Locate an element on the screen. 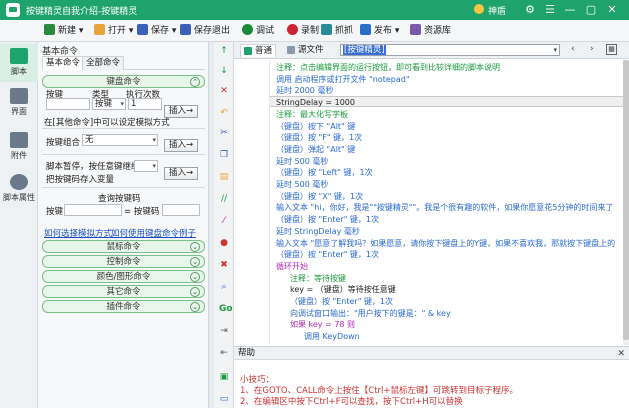 The height and width of the screenshot is (408, 629). code-line: 如果 key = 78 则 is located at coordinates (322, 325).